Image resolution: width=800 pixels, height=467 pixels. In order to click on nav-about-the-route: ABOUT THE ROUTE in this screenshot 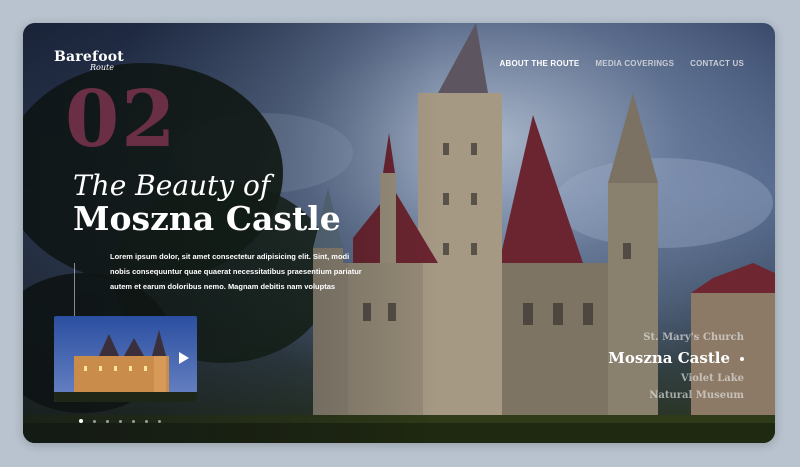, I will do `click(540, 63)`.